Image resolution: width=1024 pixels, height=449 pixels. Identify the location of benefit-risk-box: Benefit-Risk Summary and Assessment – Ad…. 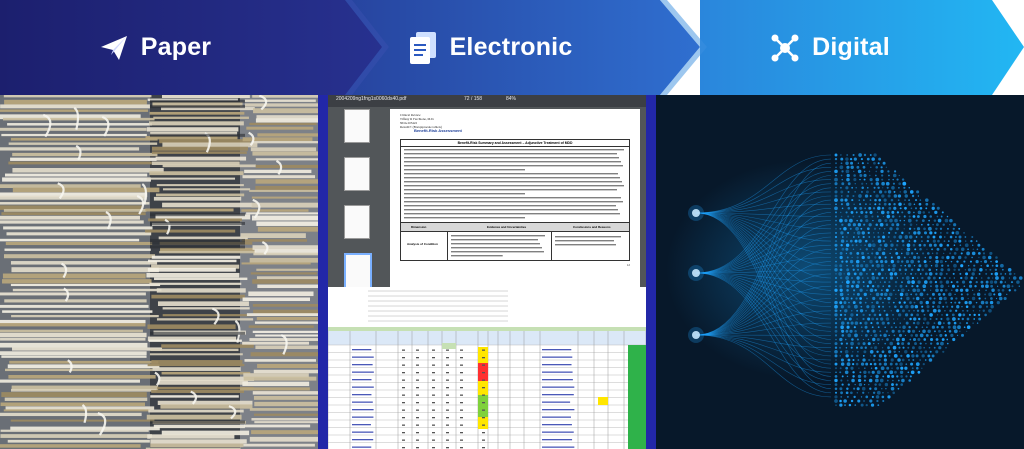
(515, 200).